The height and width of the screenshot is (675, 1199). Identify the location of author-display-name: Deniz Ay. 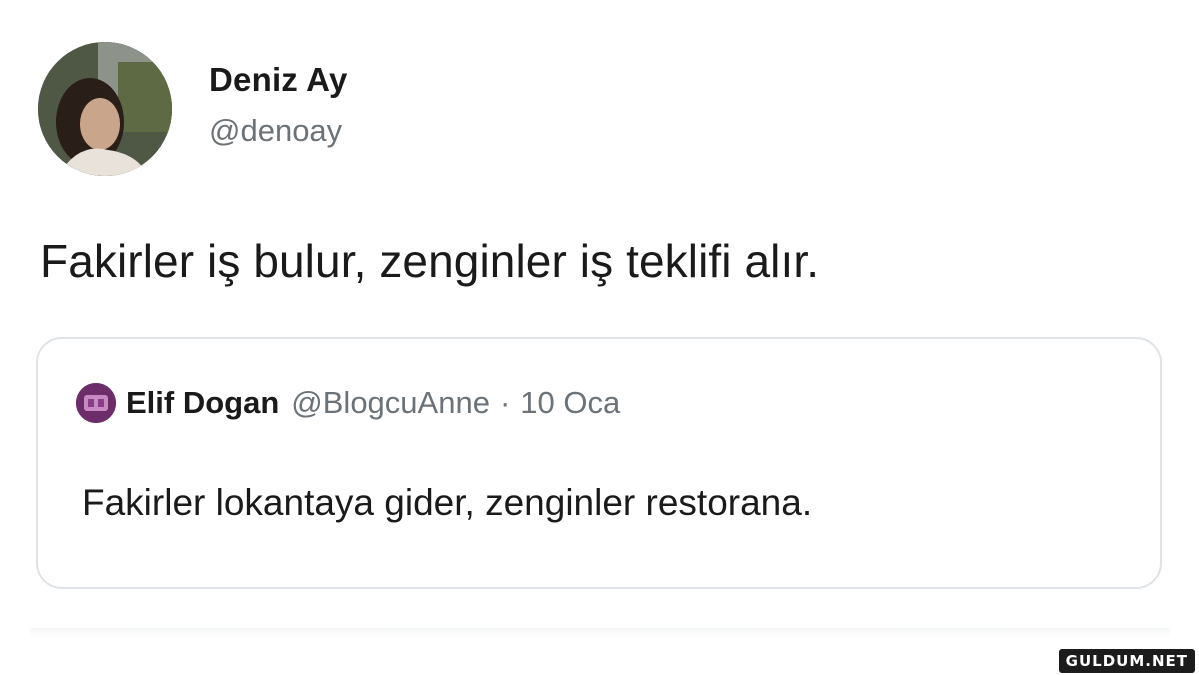
(278, 80).